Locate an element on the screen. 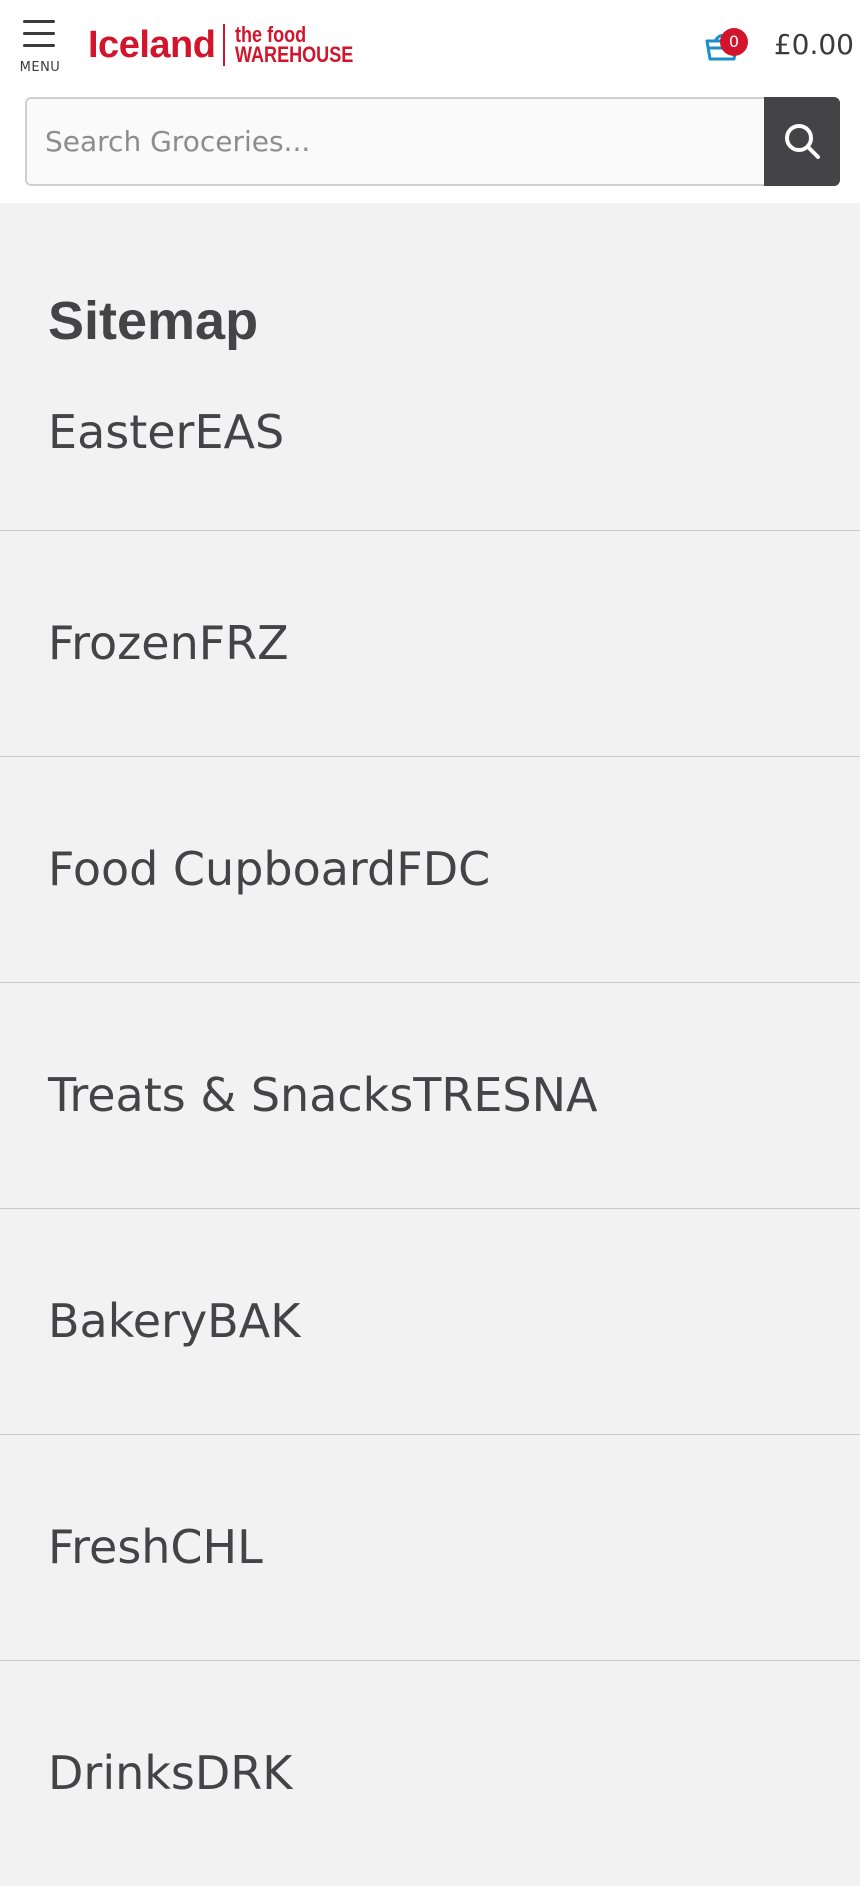 The width and height of the screenshot is (860, 1886). iceland-logo: Iceland the food WAREHOUSE is located at coordinates (234, 45).